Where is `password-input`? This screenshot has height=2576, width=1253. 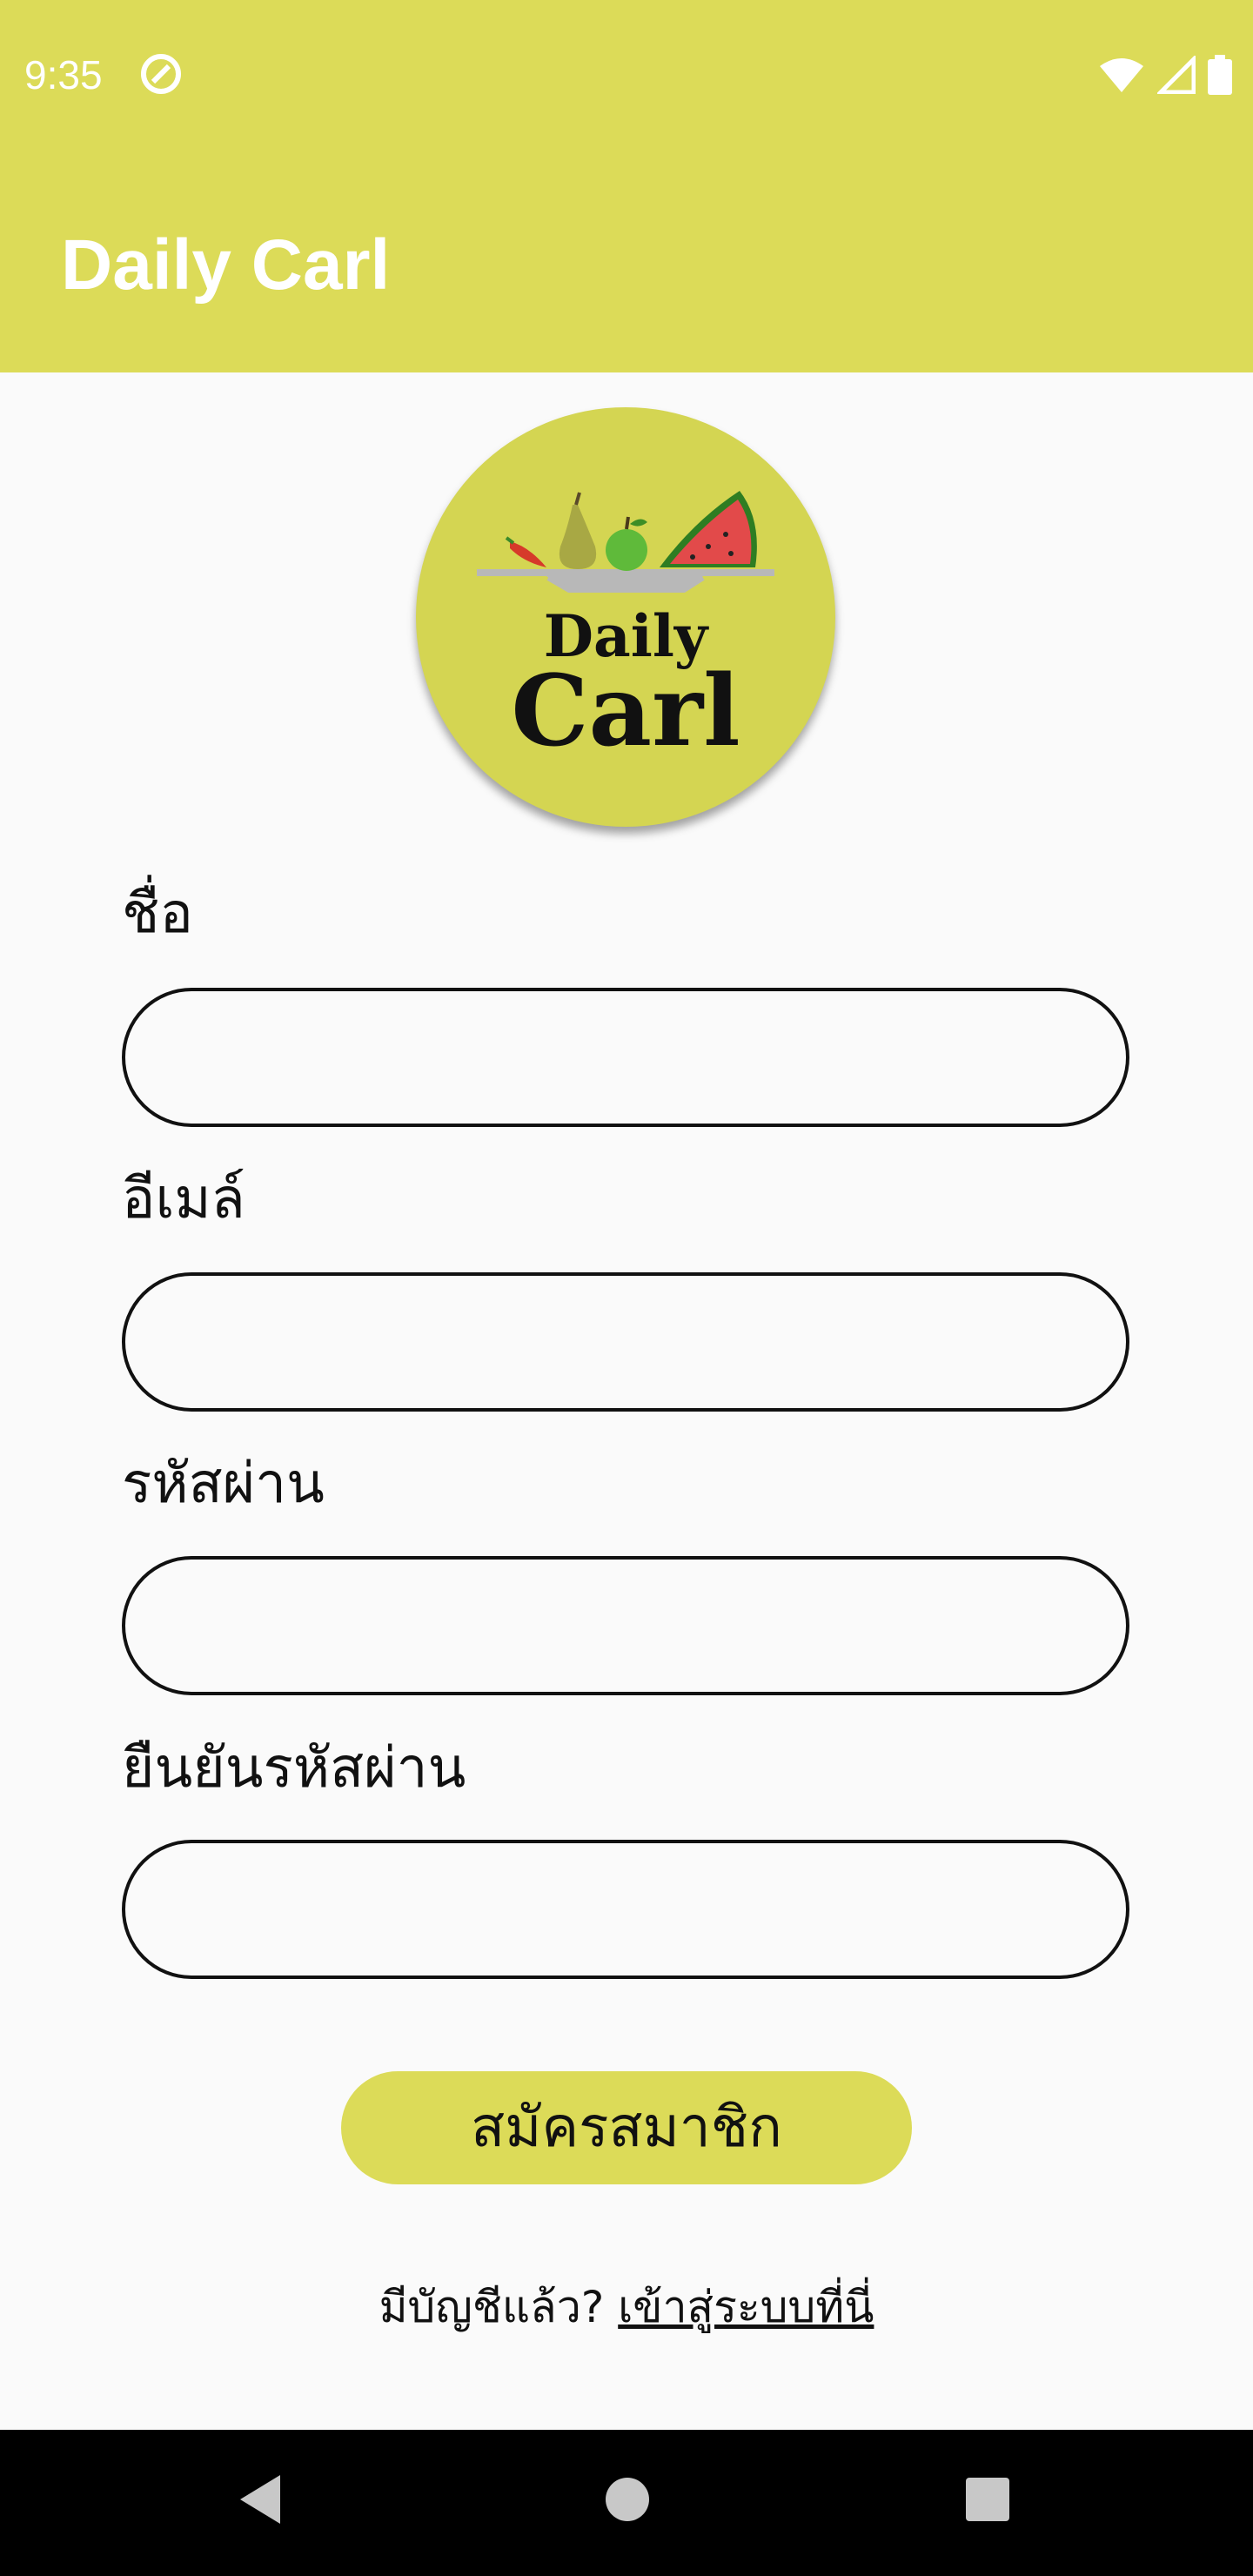 password-input is located at coordinates (625, 1625).